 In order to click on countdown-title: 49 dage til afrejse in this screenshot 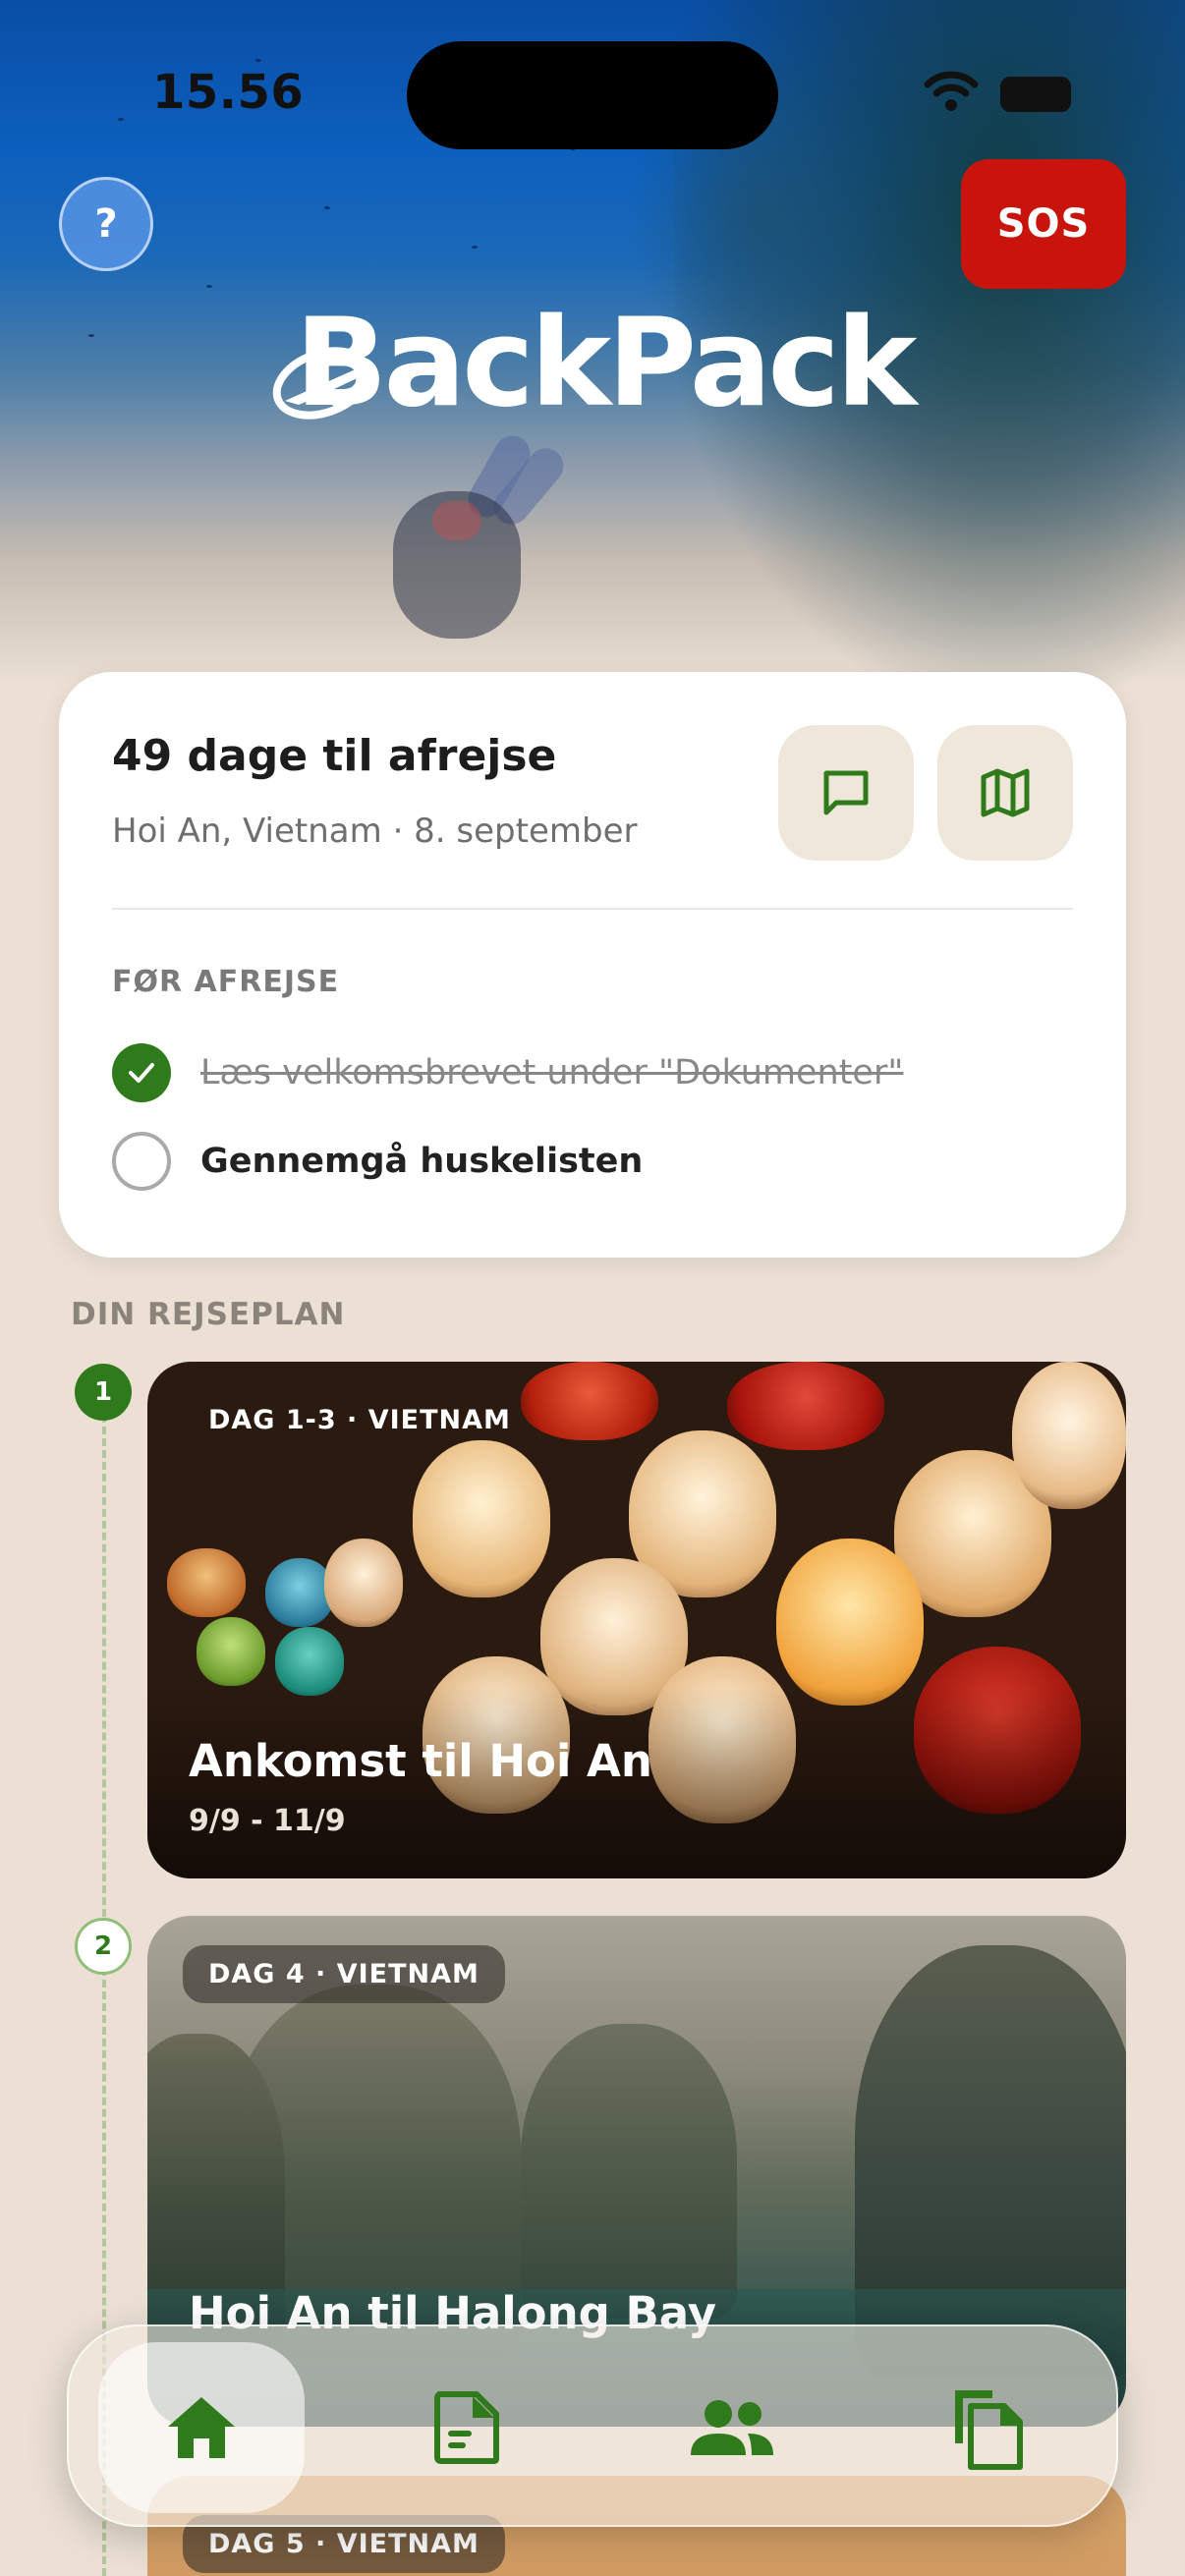, I will do `click(335, 756)`.